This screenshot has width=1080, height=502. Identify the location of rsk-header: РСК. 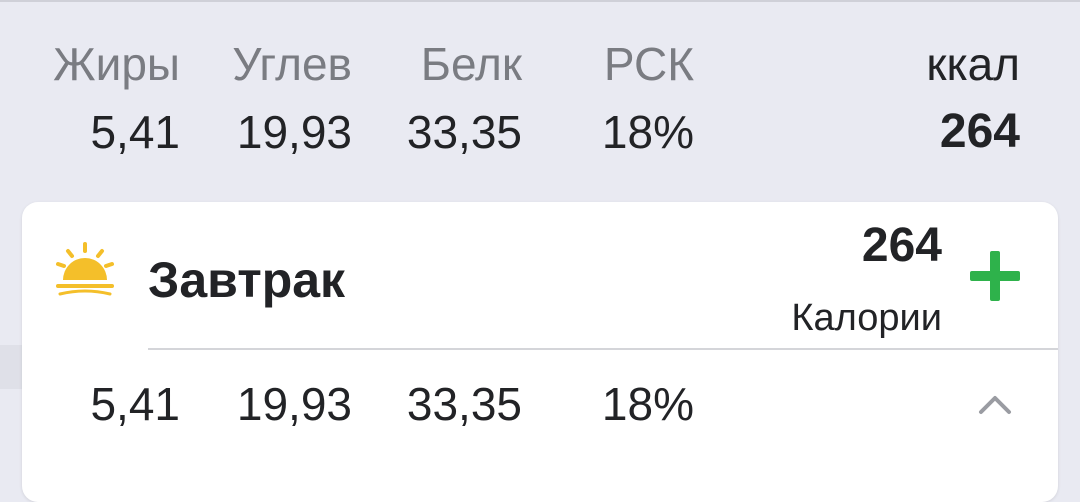
(648, 64).